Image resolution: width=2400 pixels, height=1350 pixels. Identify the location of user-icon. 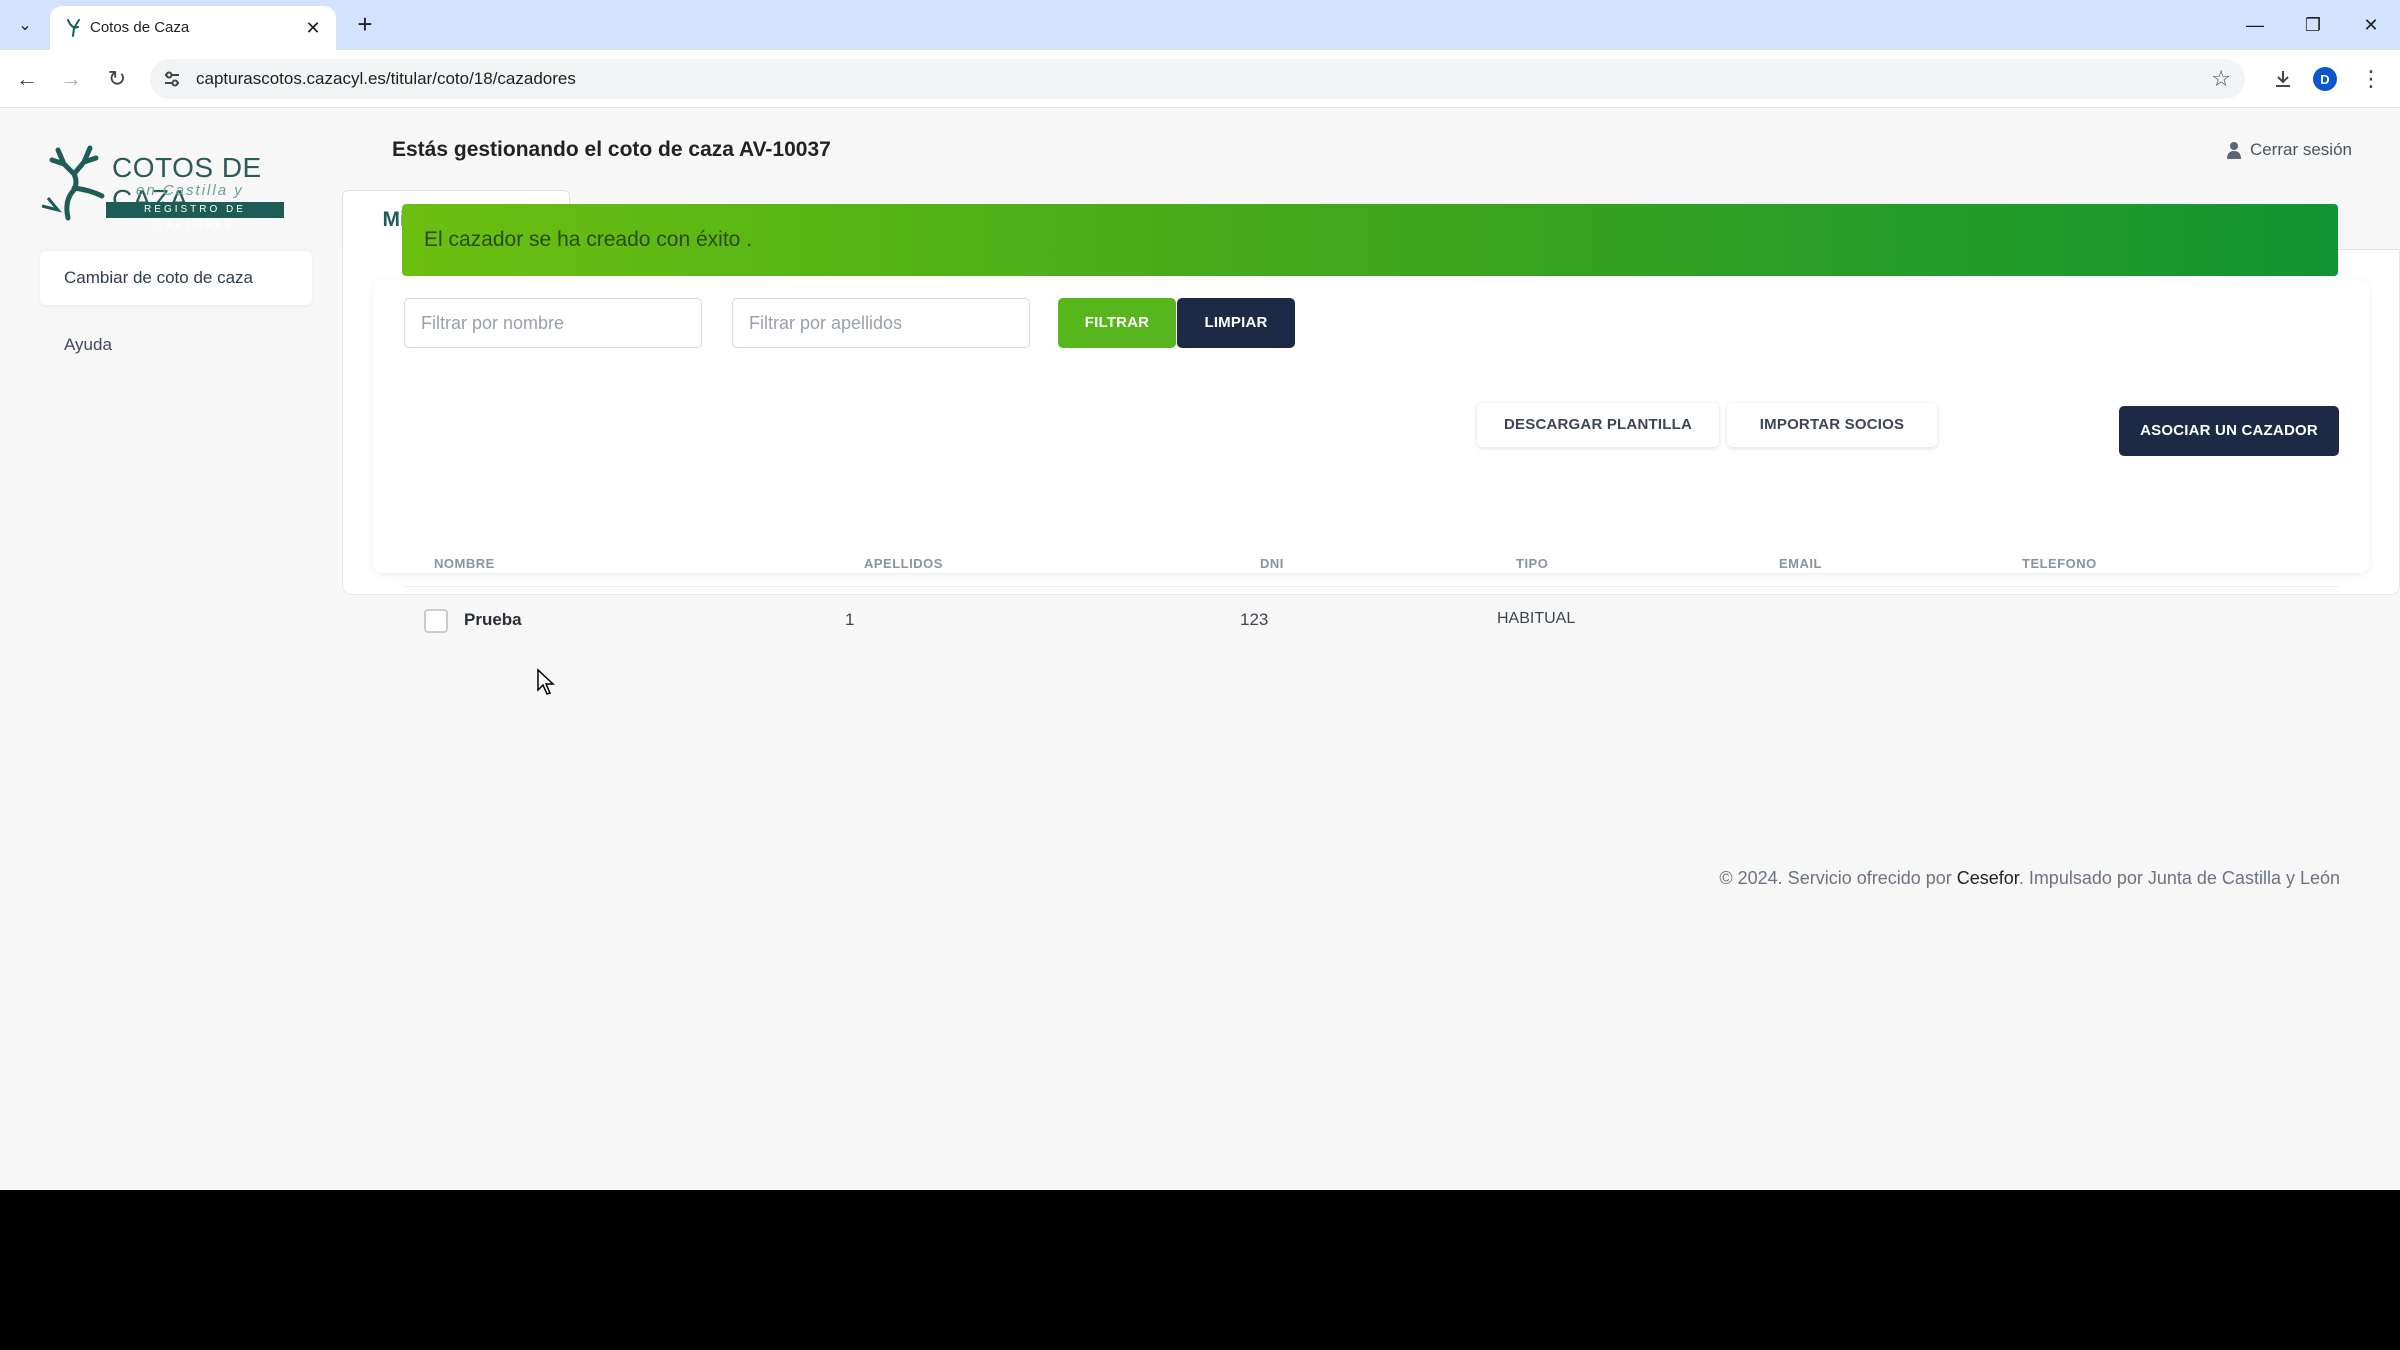
(2233, 150).